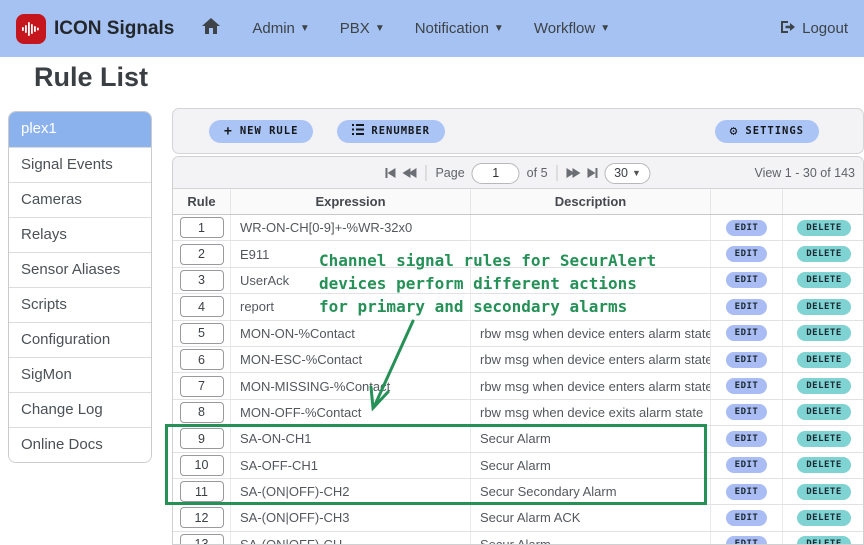 The image size is (864, 545). What do you see at coordinates (80, 269) in the screenshot?
I see `sidebar-item-sensor-aliases: Sensor Aliases` at bounding box center [80, 269].